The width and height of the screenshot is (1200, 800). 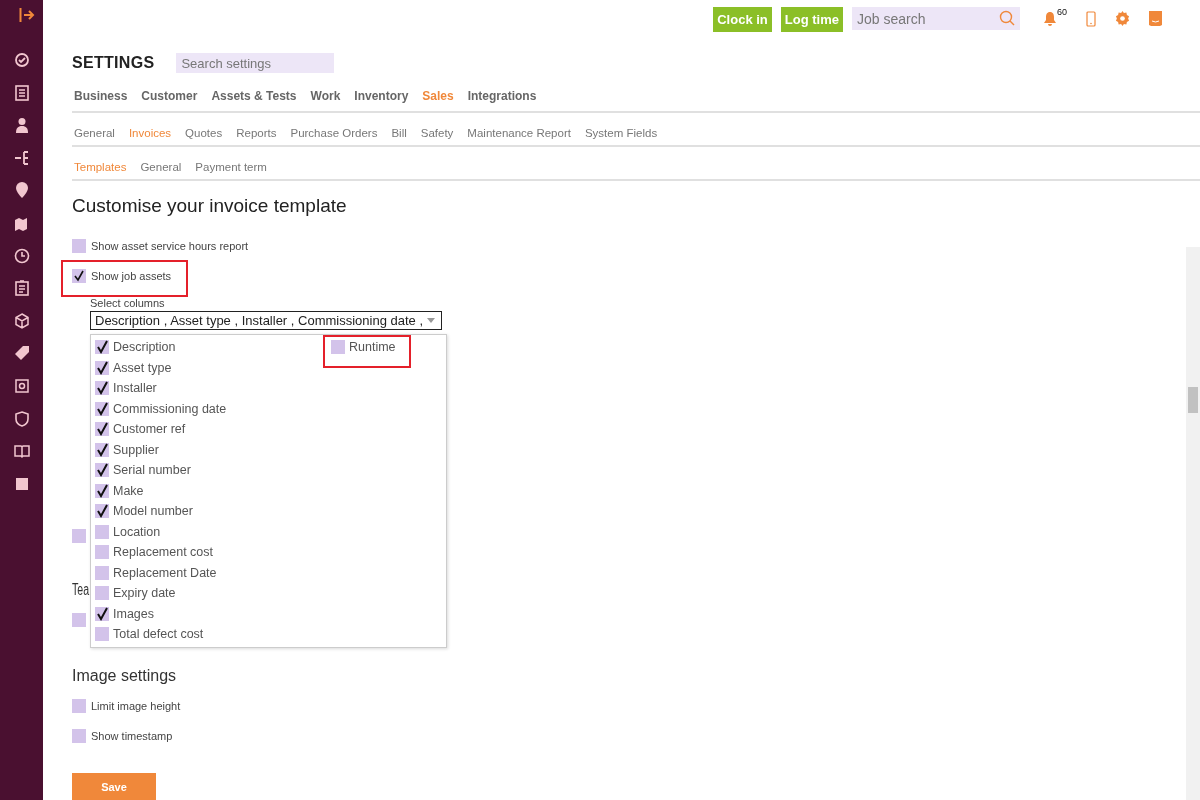 What do you see at coordinates (254, 96) in the screenshot?
I see `settings-tab: Assets & Tests` at bounding box center [254, 96].